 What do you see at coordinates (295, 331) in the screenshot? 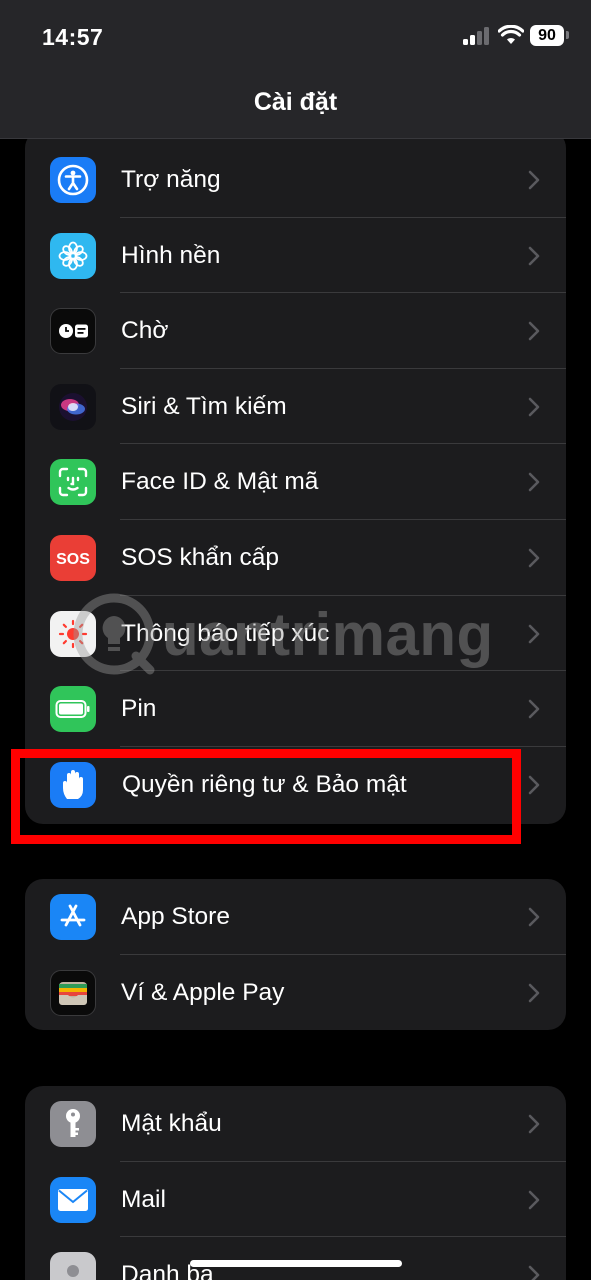
I see `settings-row-standby: Chờ` at bounding box center [295, 331].